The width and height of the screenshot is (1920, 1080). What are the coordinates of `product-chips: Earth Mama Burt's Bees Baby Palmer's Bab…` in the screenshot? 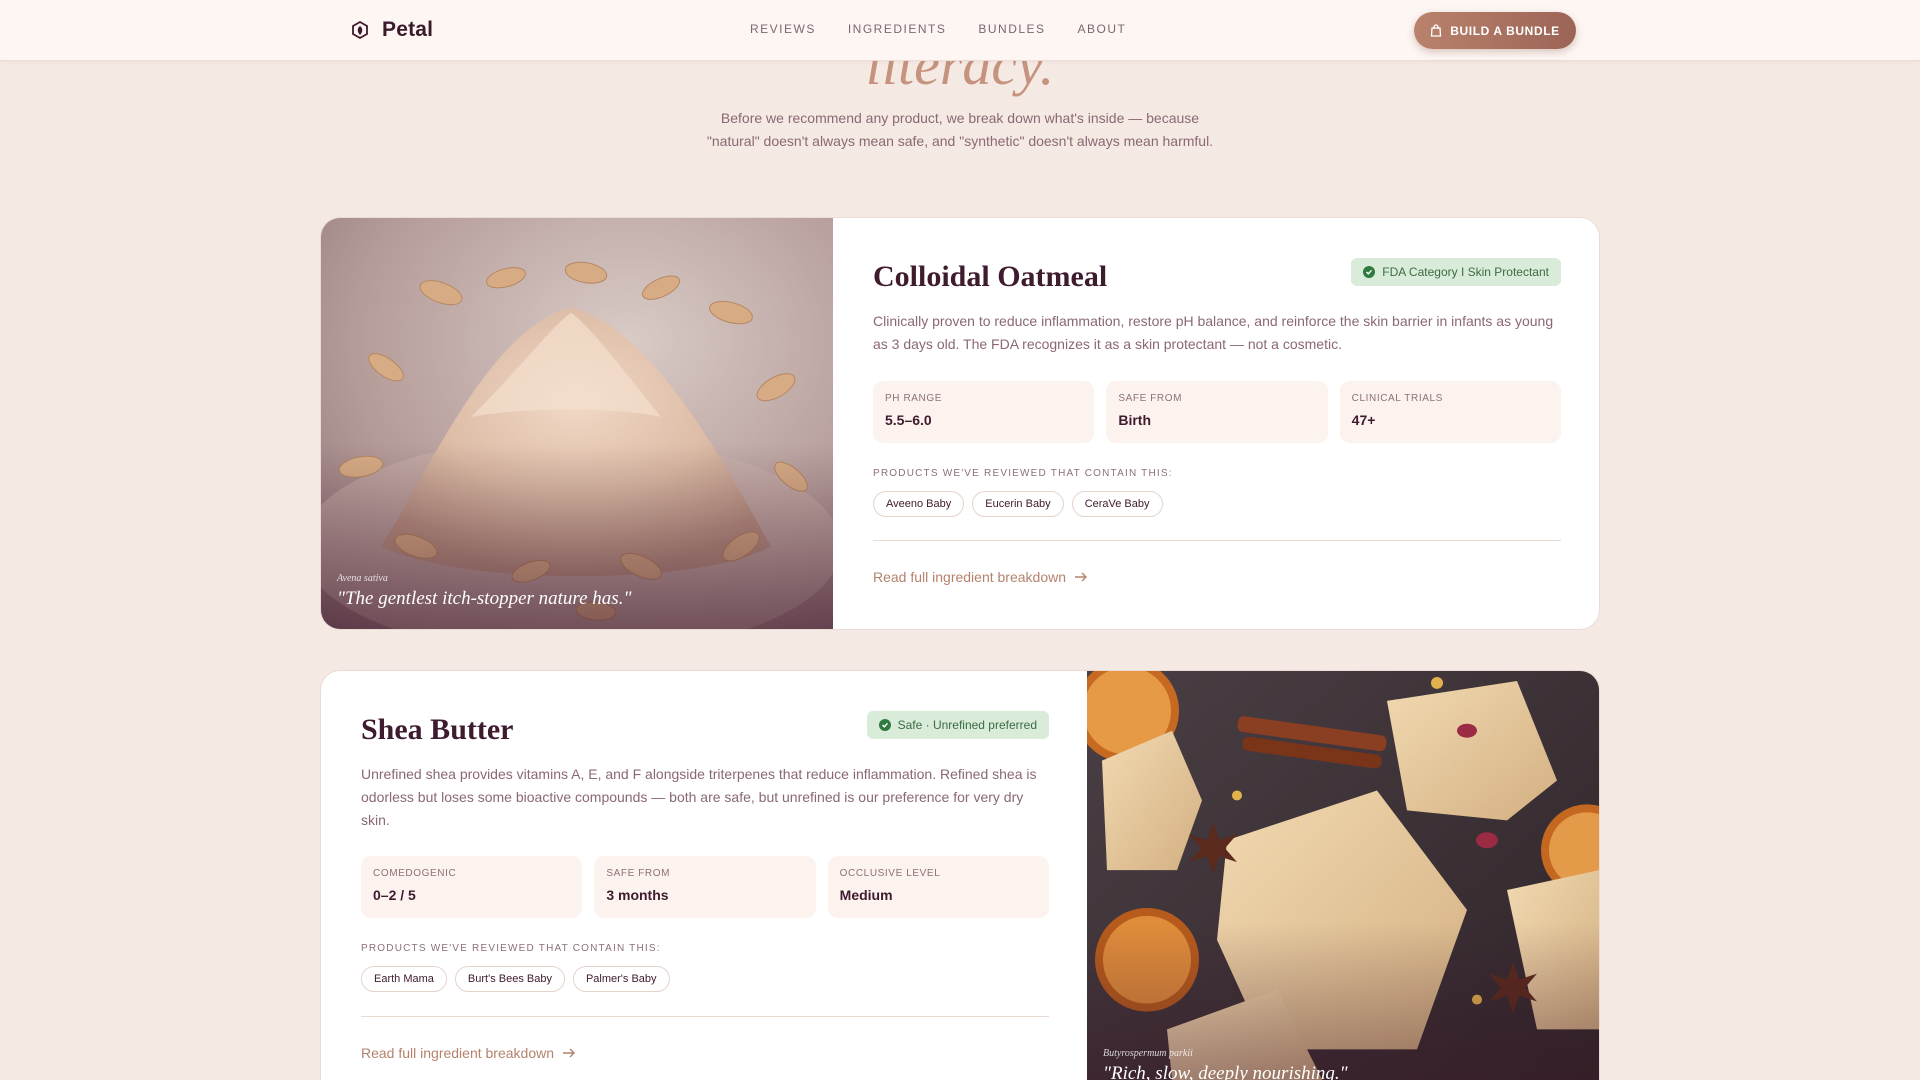 It's located at (515, 979).